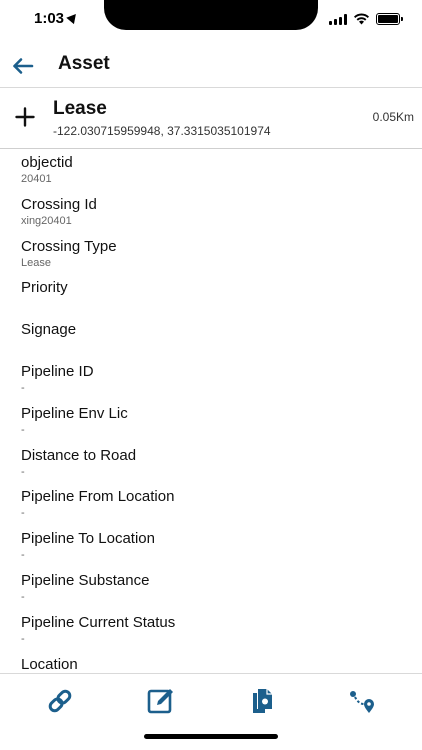 The width and height of the screenshot is (422, 750). I want to click on attribute-label: objectid, so click(47, 162).